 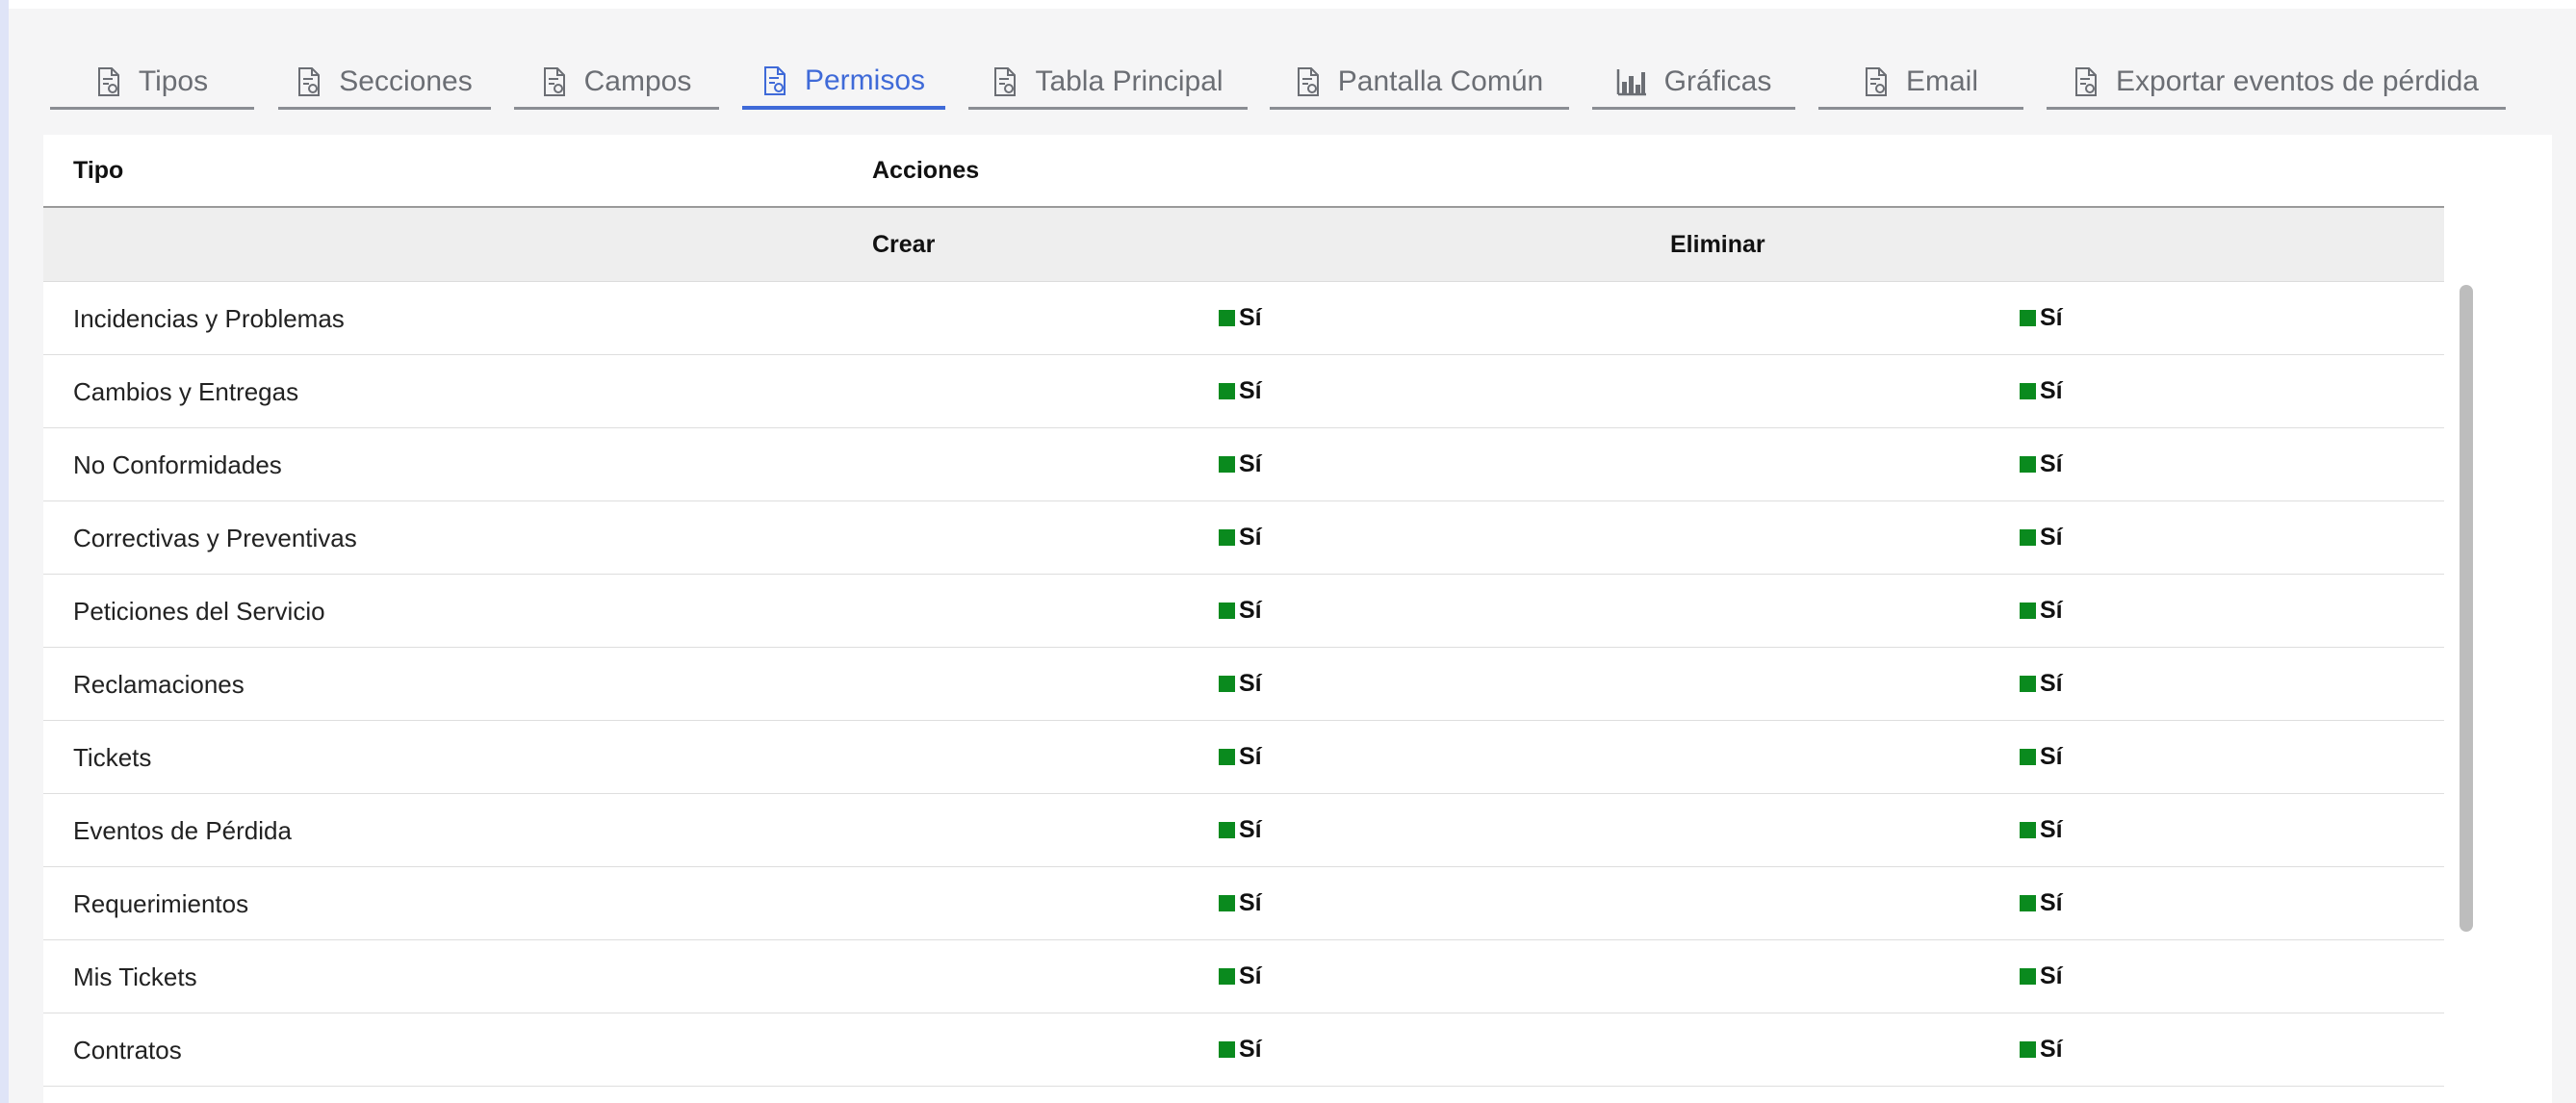 I want to click on tab-campos: Campos, so click(x=616, y=81).